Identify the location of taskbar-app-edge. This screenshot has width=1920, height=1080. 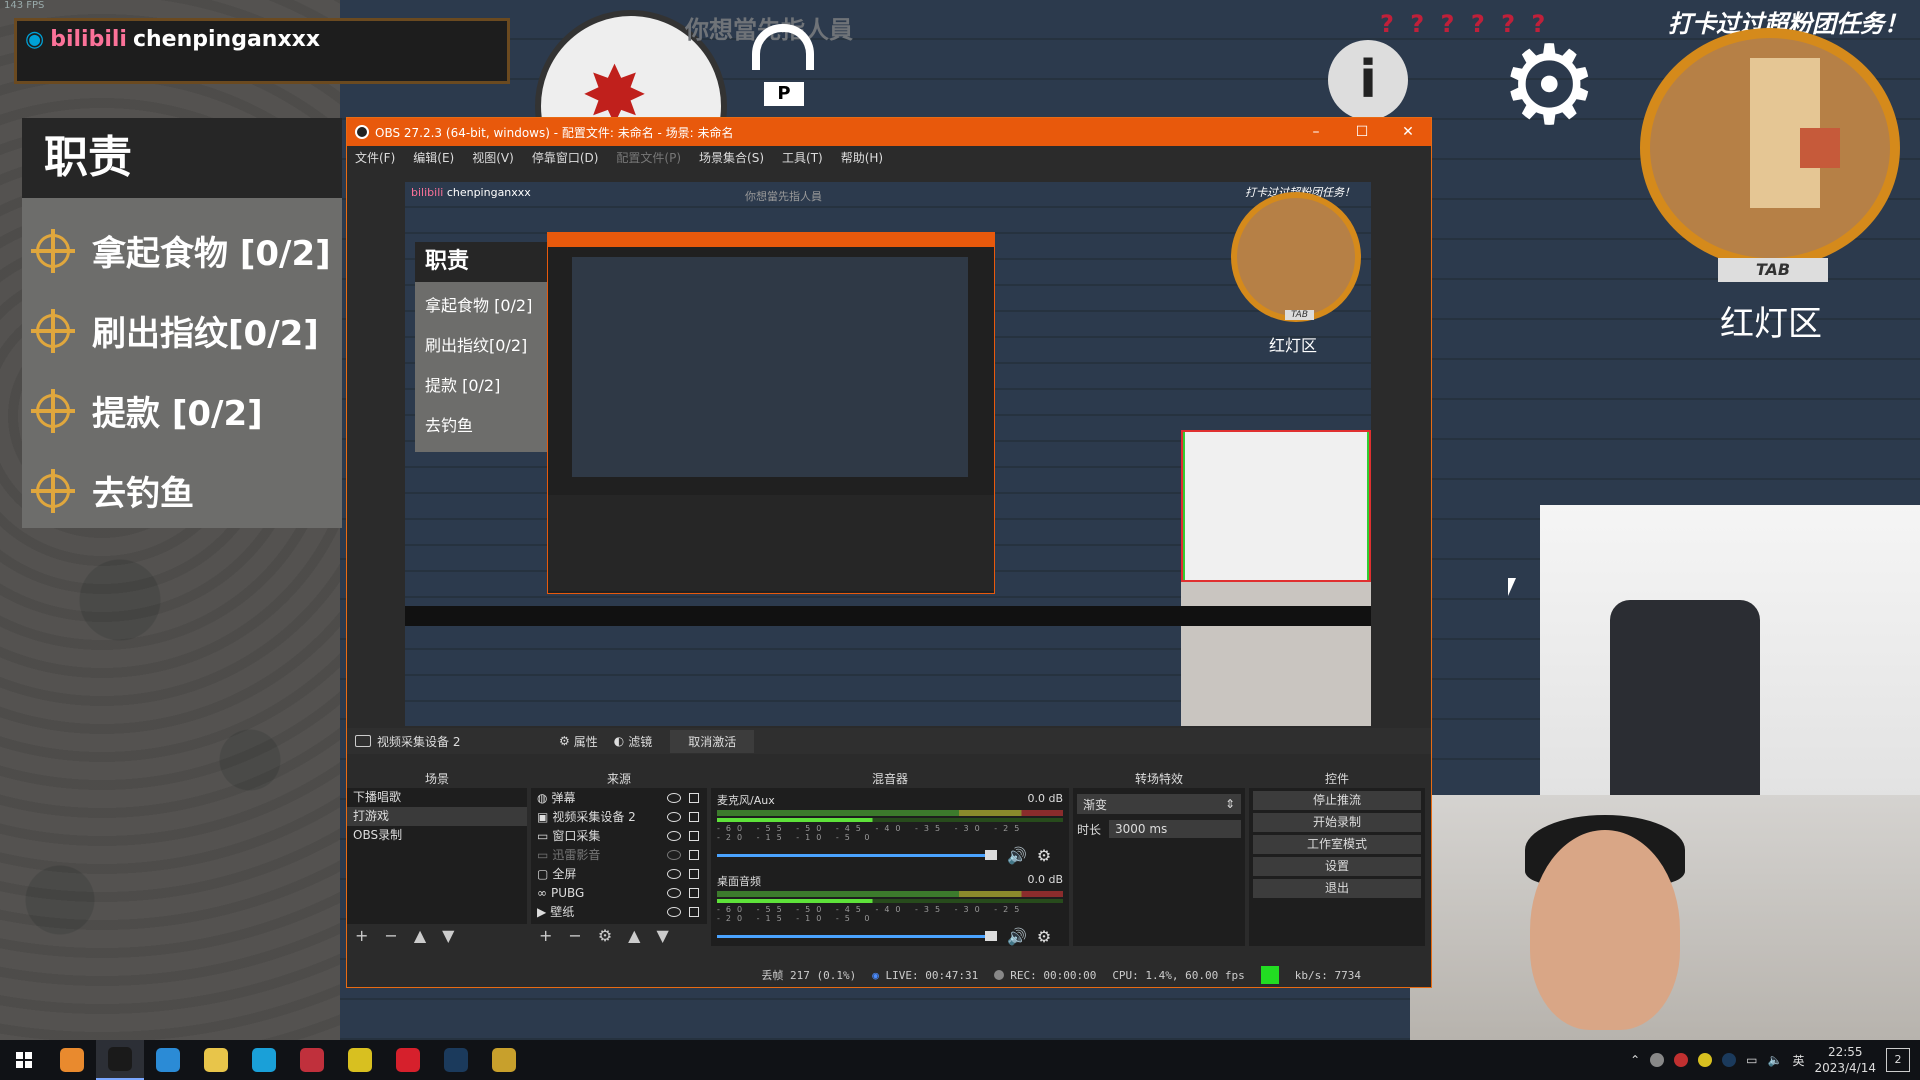
(264, 1060).